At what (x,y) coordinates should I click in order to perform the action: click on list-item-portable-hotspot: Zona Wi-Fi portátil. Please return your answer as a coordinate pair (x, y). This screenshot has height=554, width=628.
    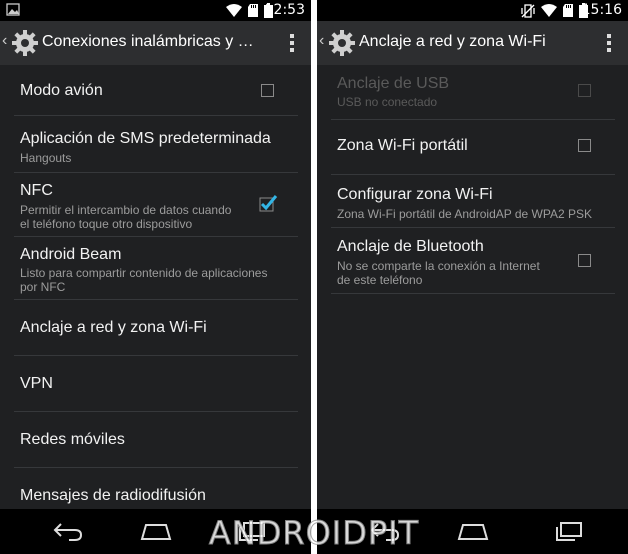
    Looking at the image, I should click on (472, 146).